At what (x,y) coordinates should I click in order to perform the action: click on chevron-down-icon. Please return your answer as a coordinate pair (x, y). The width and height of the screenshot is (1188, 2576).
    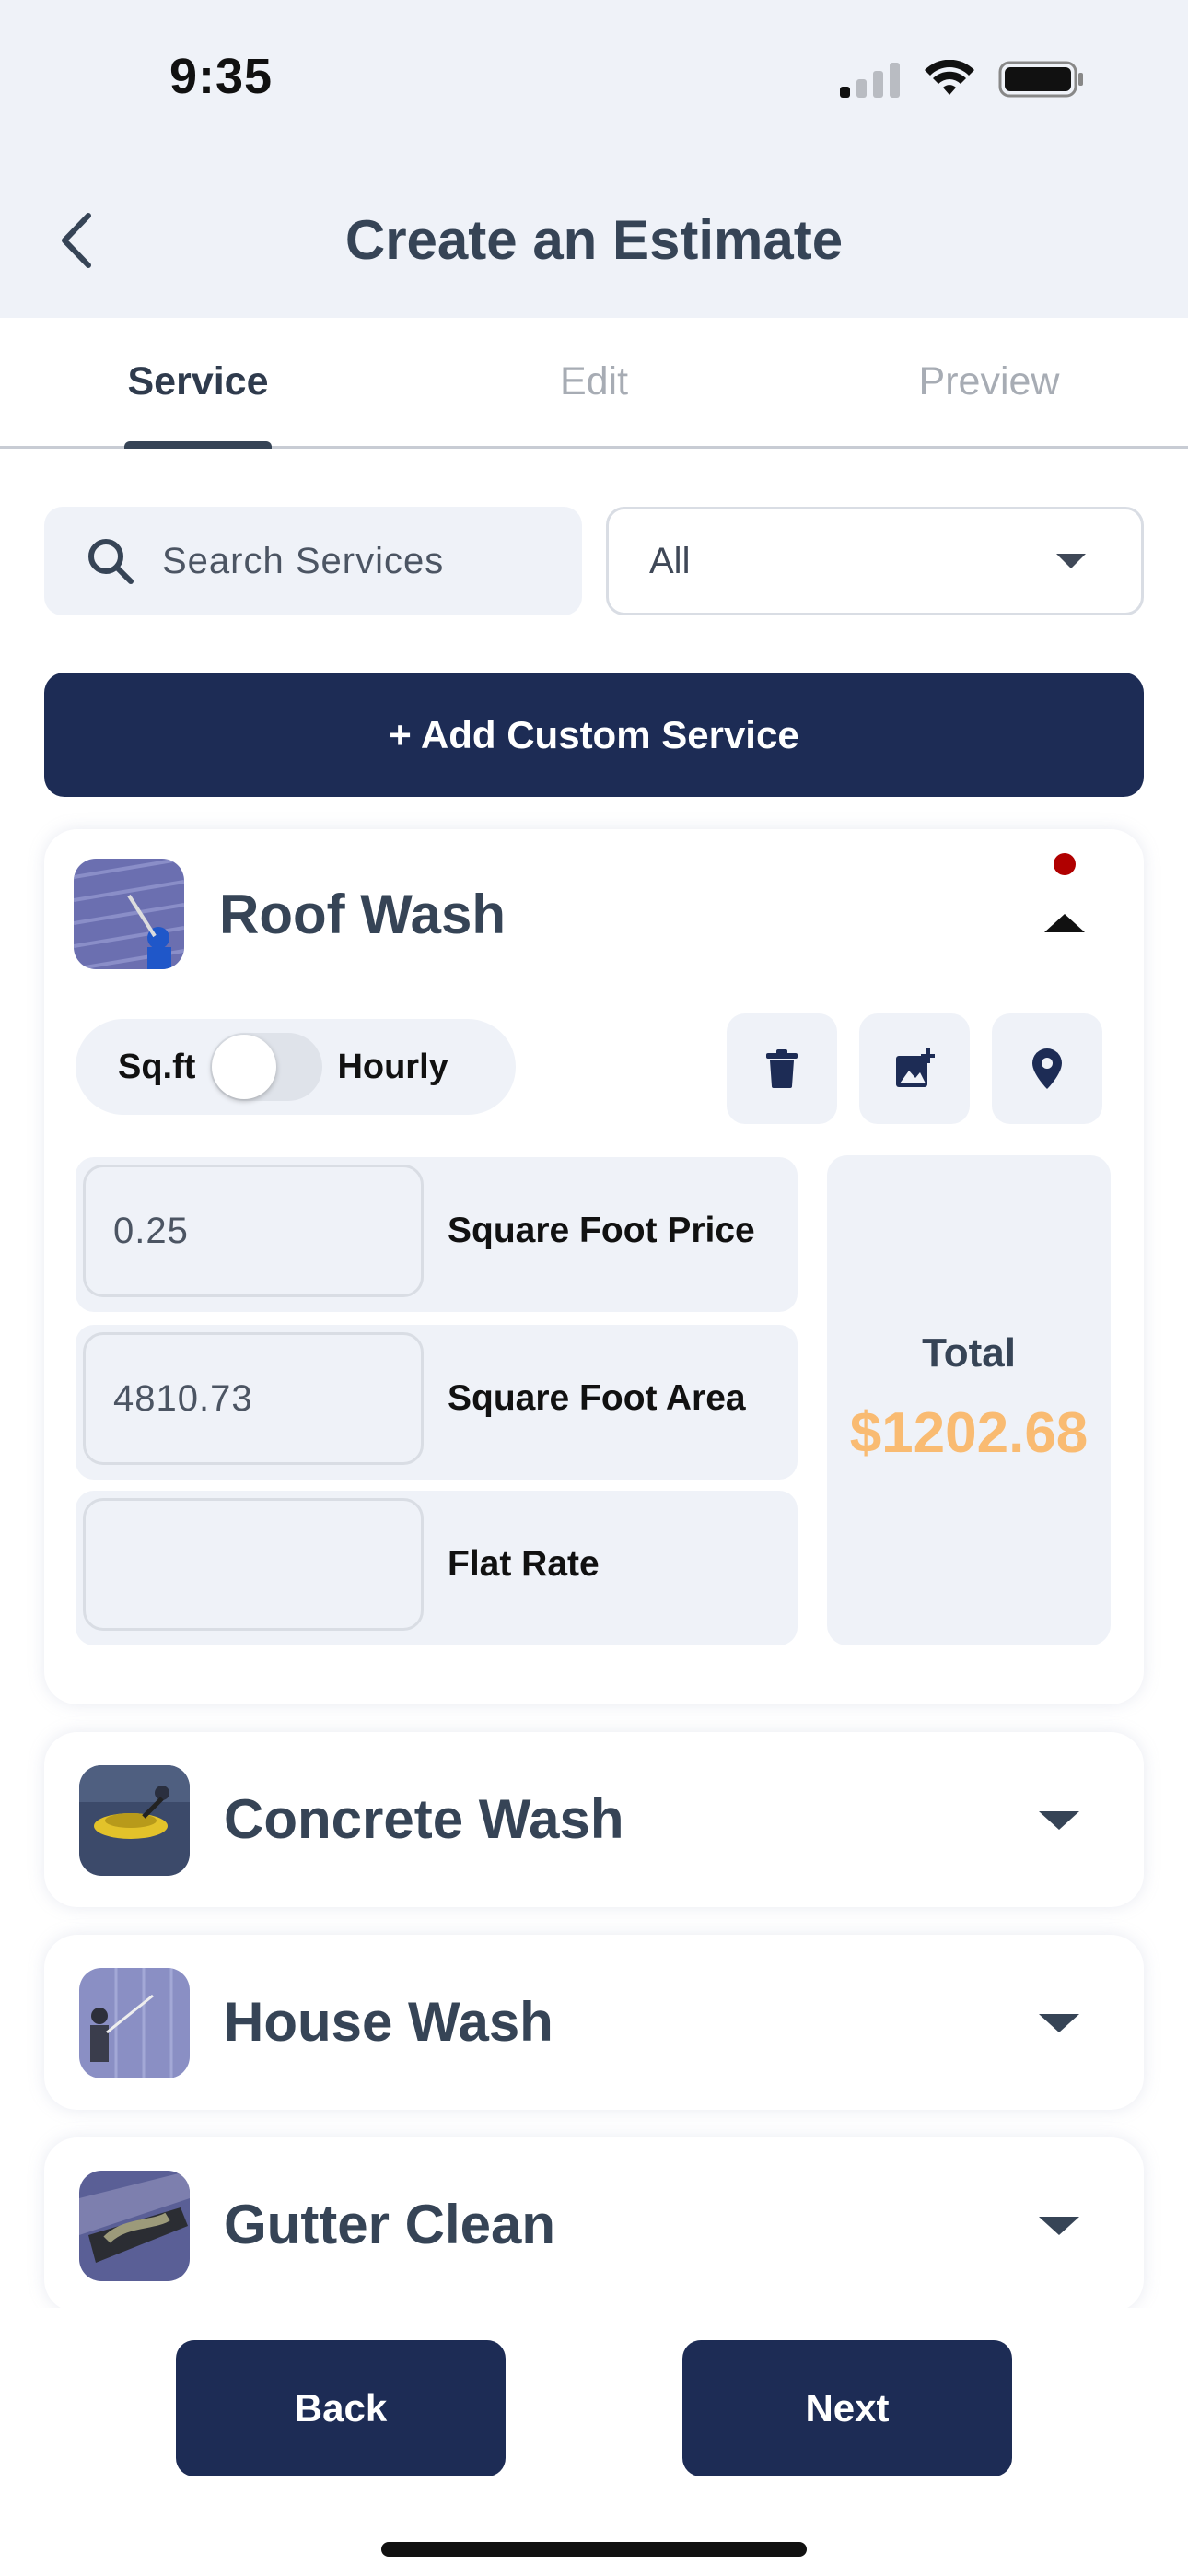
    Looking at the image, I should click on (1071, 561).